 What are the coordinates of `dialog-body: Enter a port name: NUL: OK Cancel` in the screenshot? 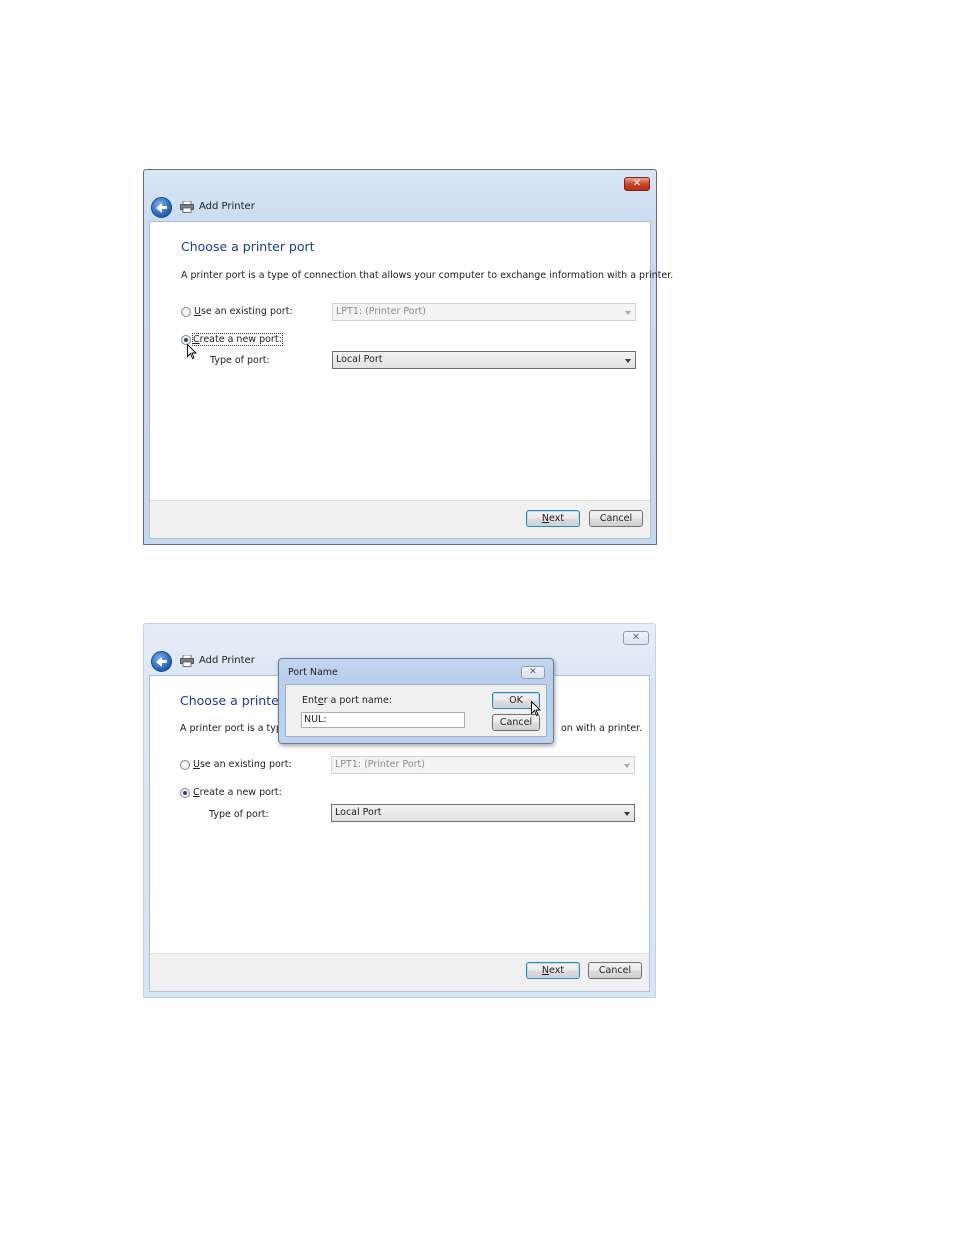 It's located at (416, 710).